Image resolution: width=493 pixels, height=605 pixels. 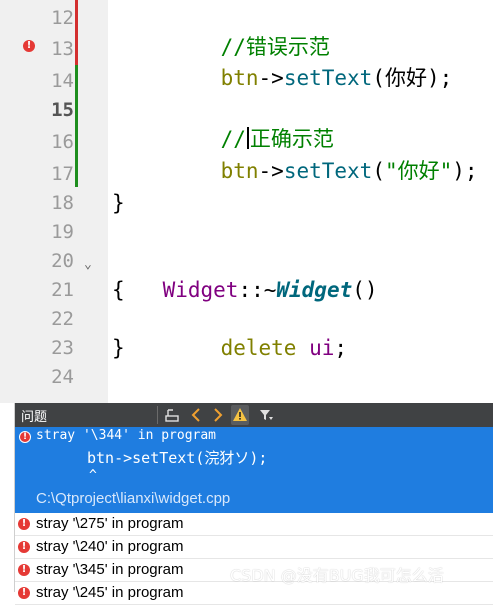 I want to click on line-number: 18, so click(x=62, y=203).